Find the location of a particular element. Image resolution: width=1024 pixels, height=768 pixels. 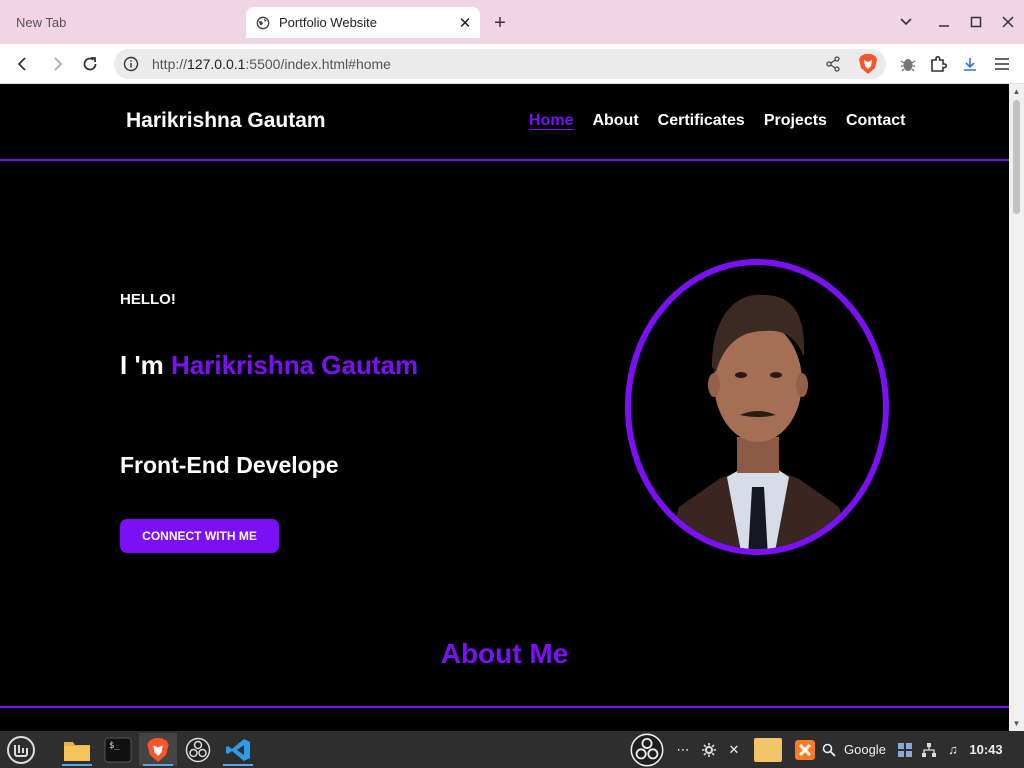

obs-app-icon is located at coordinates (198, 749).